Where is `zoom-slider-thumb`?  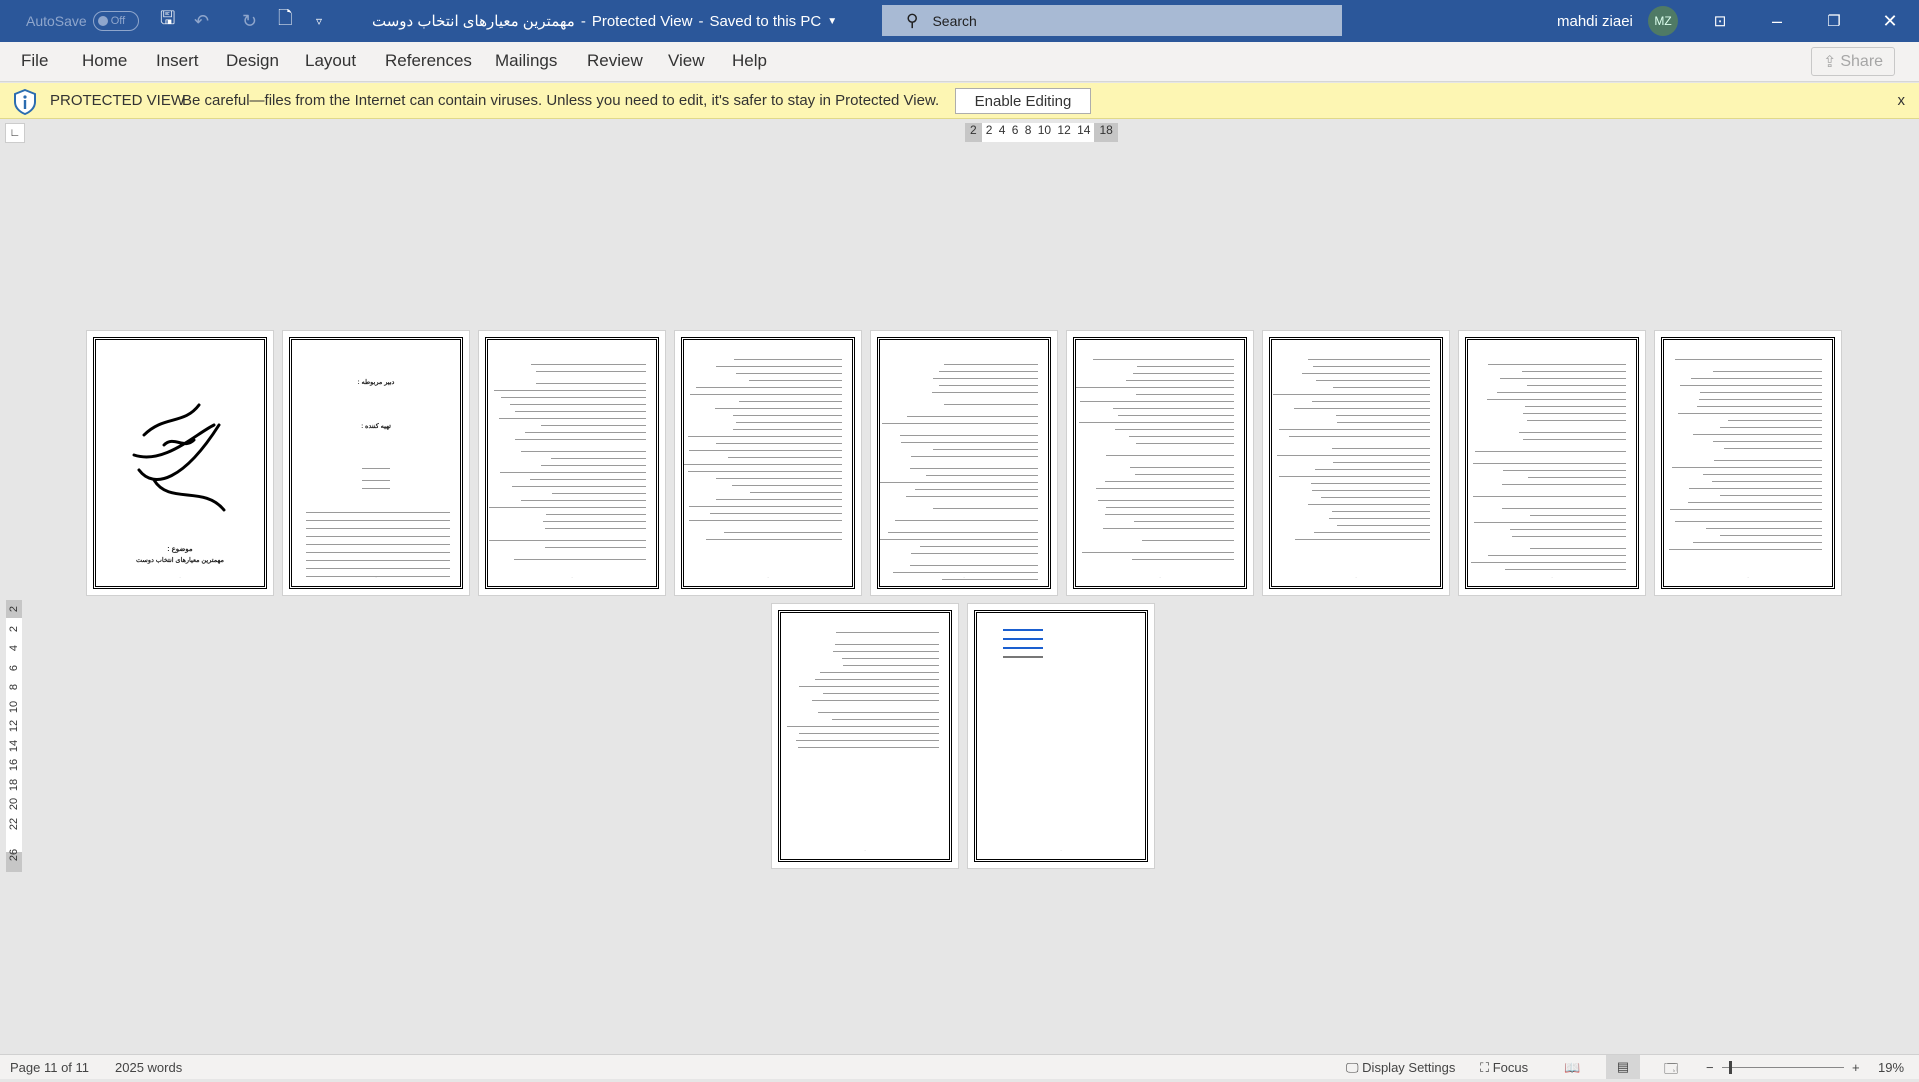
zoom-slider-thumb is located at coordinates (1730, 1067).